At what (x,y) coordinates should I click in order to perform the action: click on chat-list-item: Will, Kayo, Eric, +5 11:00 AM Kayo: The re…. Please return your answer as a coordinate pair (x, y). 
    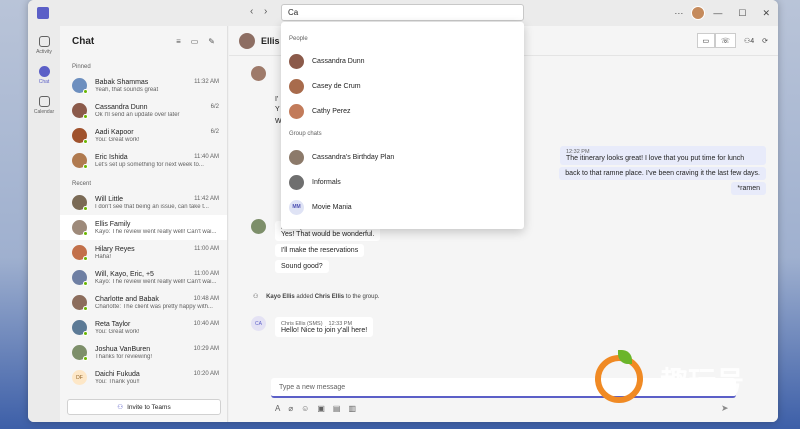
    Looking at the image, I should click on (143, 277).